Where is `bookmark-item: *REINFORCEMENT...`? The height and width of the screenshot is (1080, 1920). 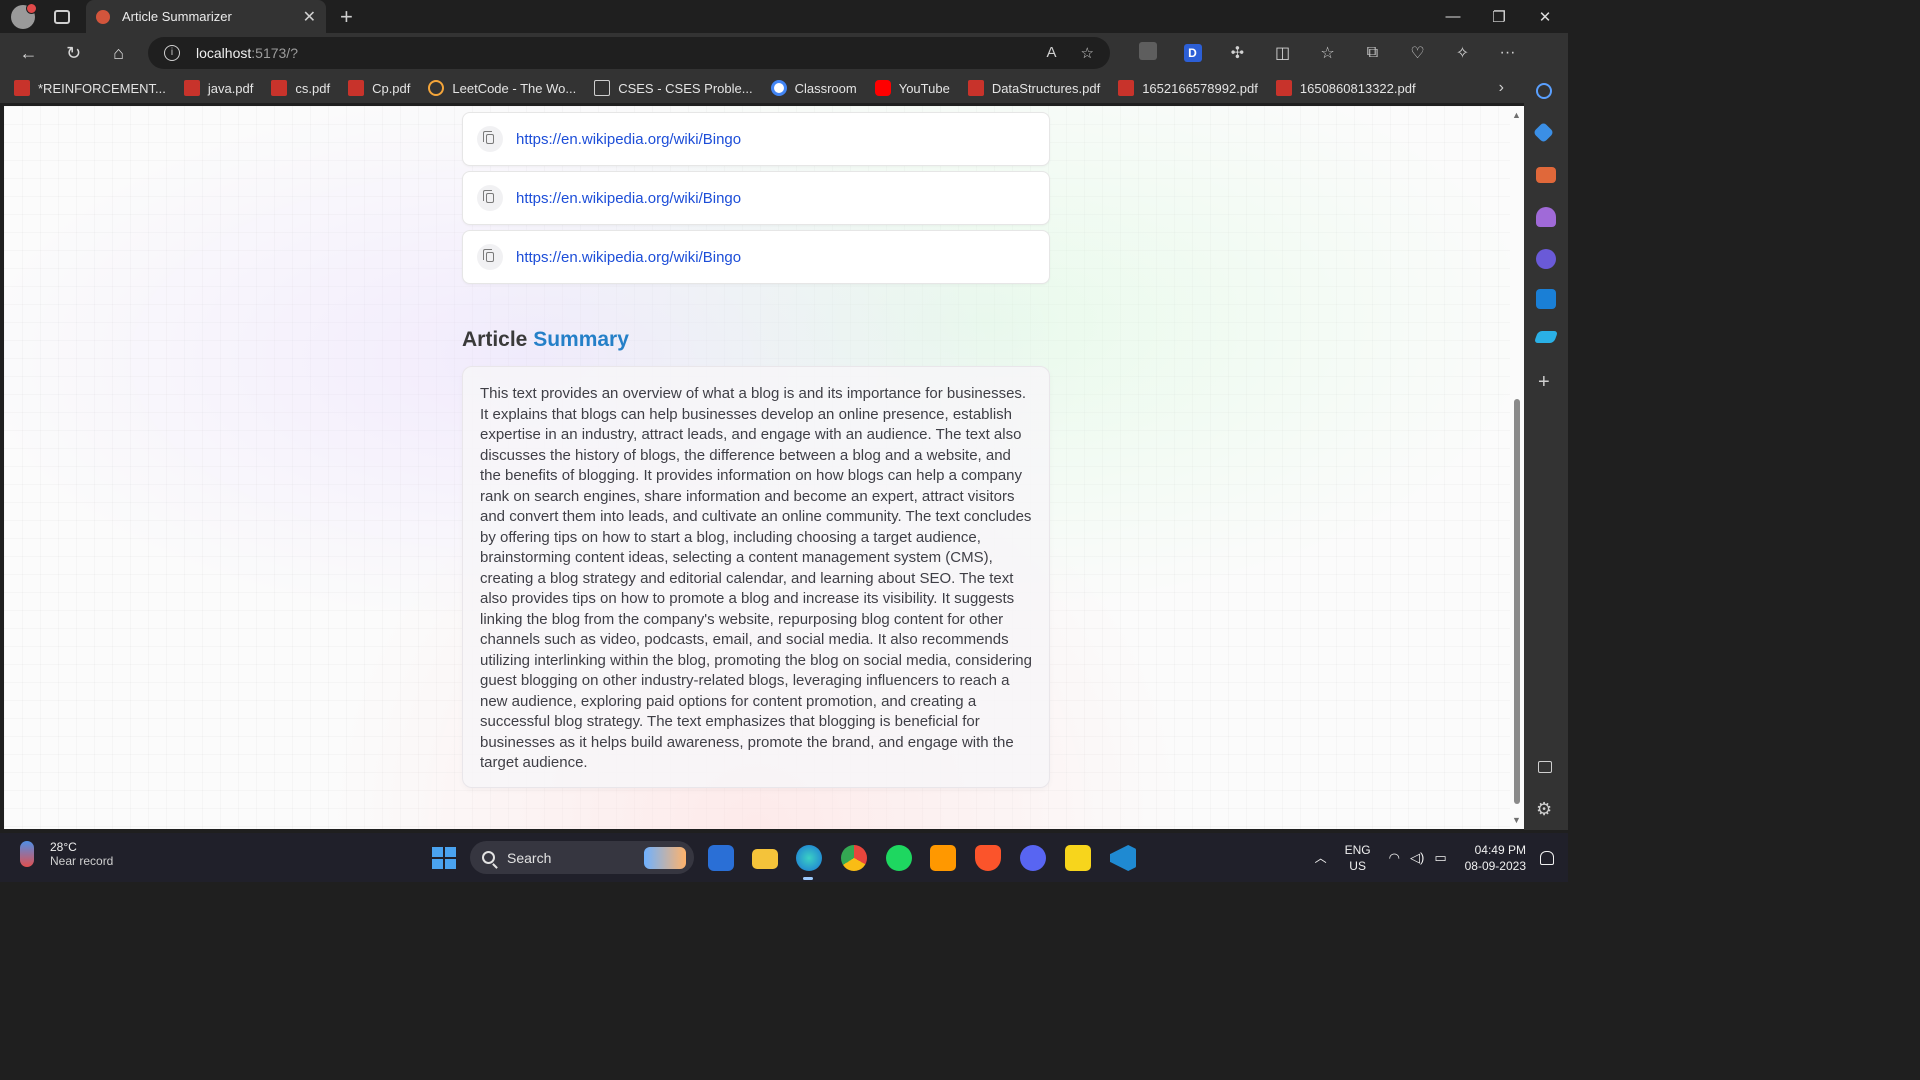
bookmark-item: *REINFORCEMENT... is located at coordinates (90, 88).